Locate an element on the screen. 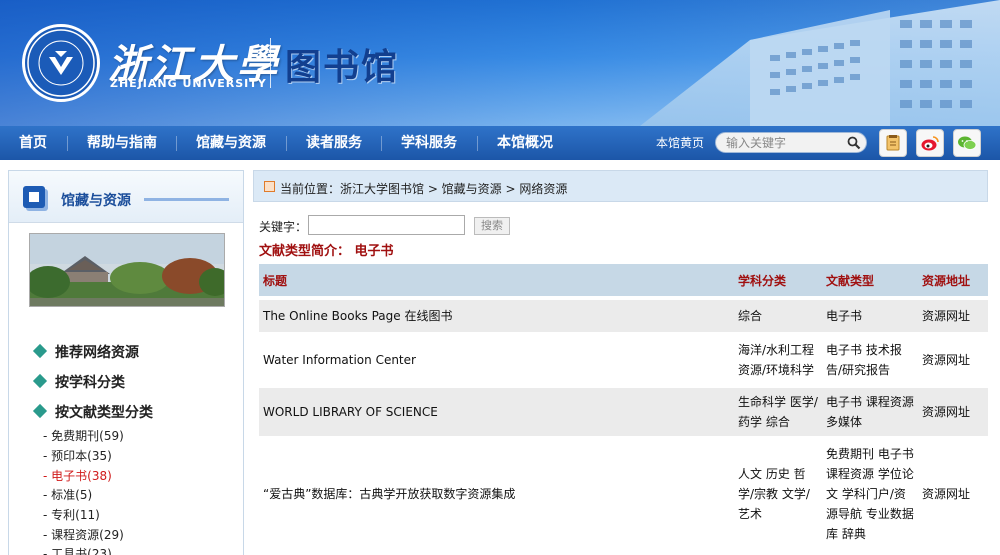 The image size is (1000, 555). location-icon is located at coordinates (269, 186).